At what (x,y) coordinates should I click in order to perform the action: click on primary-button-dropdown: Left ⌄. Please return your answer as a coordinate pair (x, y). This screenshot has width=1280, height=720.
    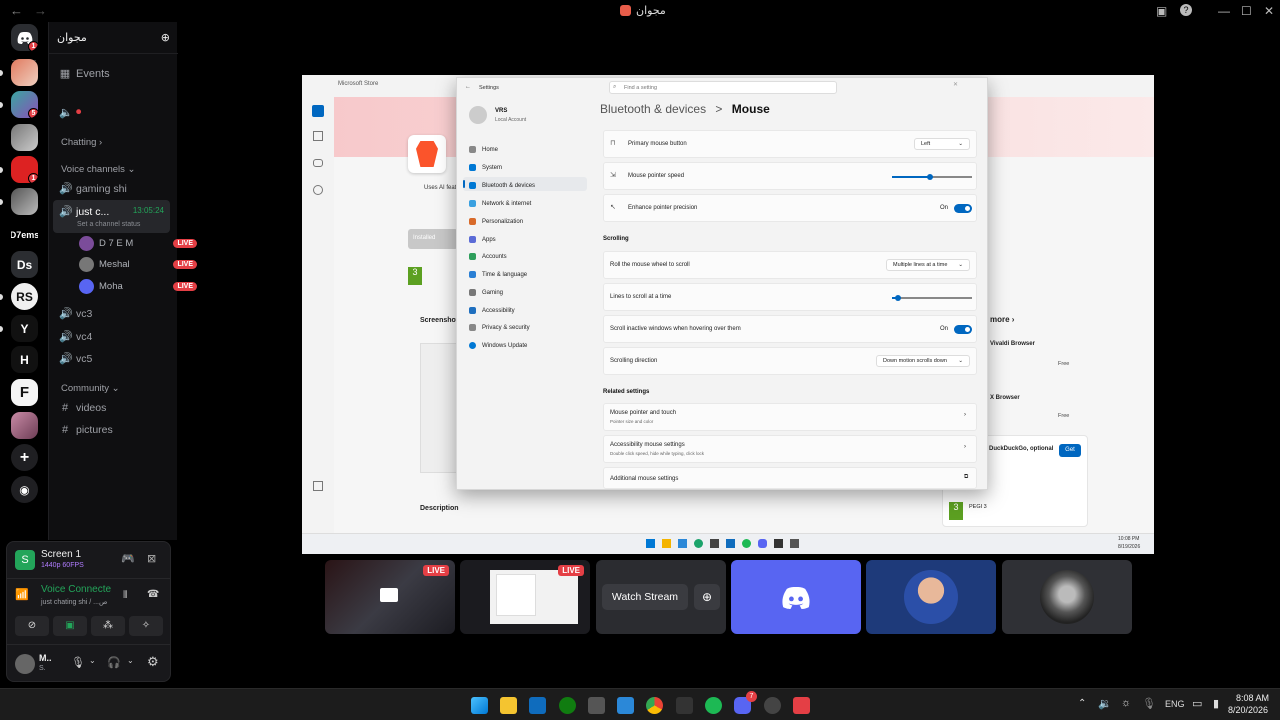
    Looking at the image, I should click on (942, 144).